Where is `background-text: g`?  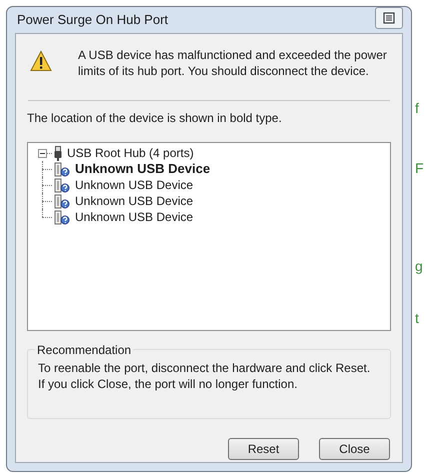
background-text: g is located at coordinates (419, 266).